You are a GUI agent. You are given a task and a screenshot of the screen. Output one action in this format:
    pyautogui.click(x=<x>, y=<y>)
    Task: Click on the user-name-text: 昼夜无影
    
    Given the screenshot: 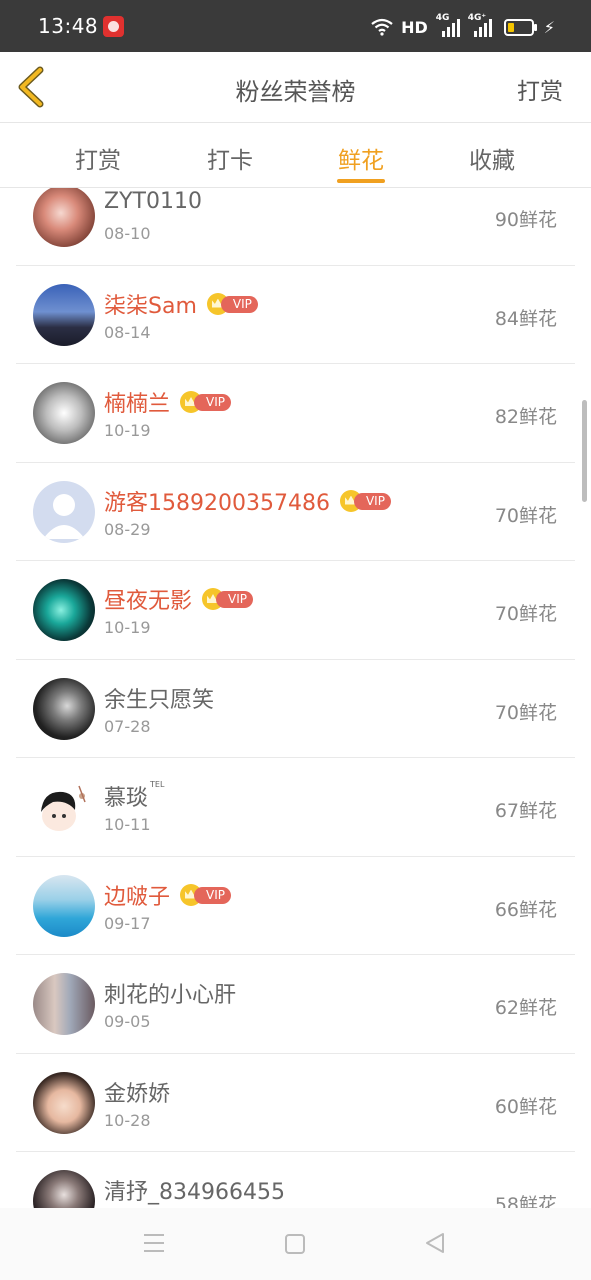 What is the action you would take?
    pyautogui.click(x=148, y=601)
    